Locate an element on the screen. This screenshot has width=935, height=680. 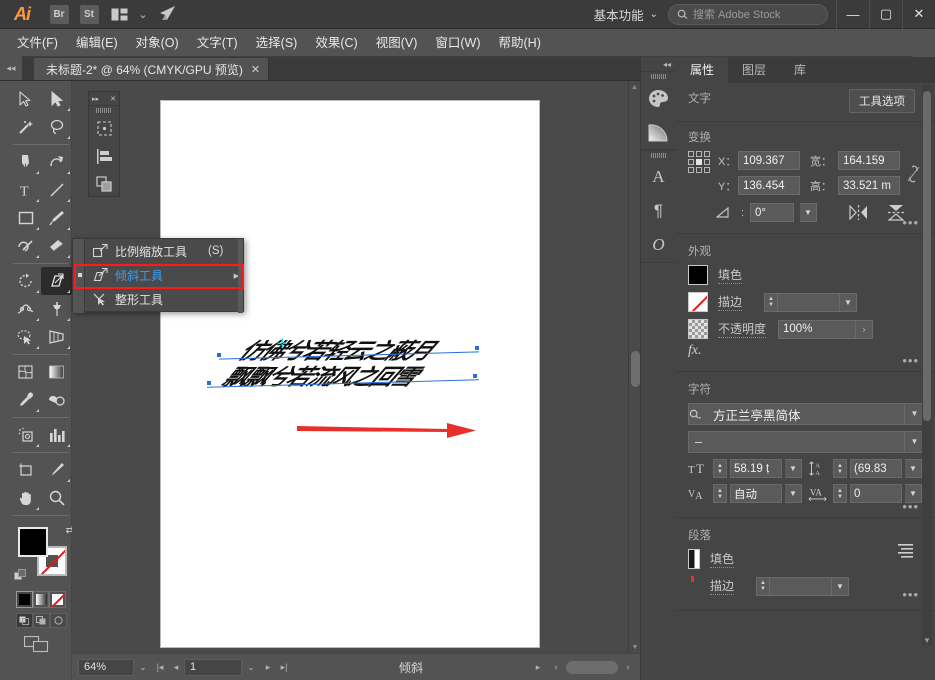
mini-panel-grip is located at coordinates (104, 109).